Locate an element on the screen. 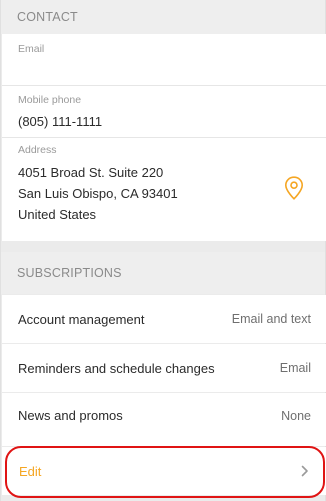  email-label: Email is located at coordinates (31, 49).